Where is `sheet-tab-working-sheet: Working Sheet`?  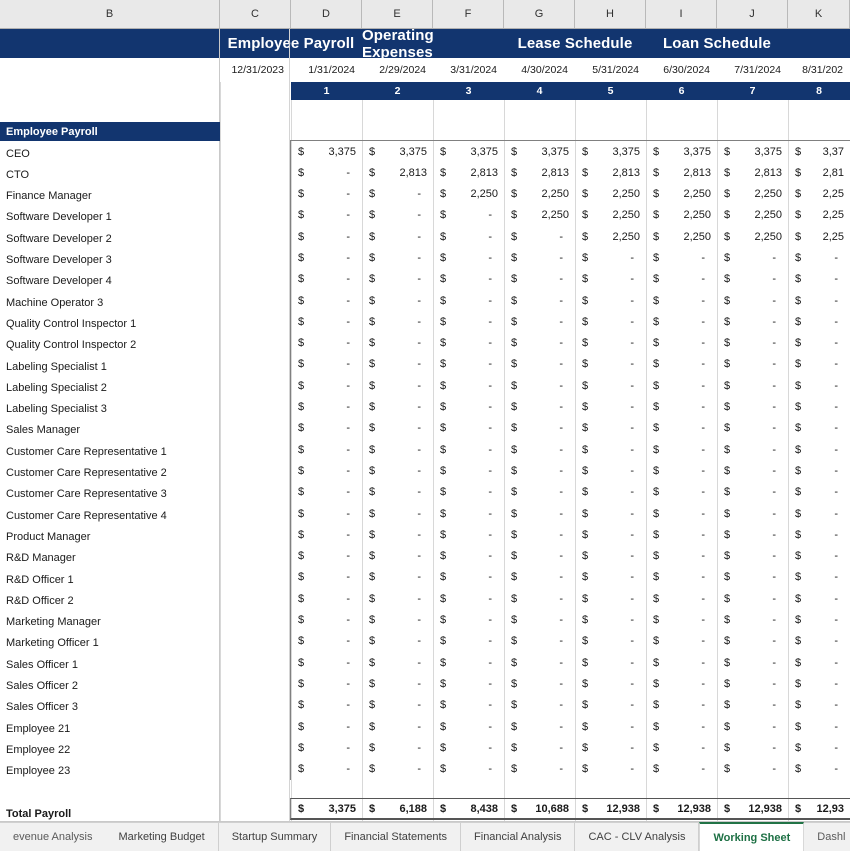 sheet-tab-working-sheet: Working Sheet is located at coordinates (752, 836).